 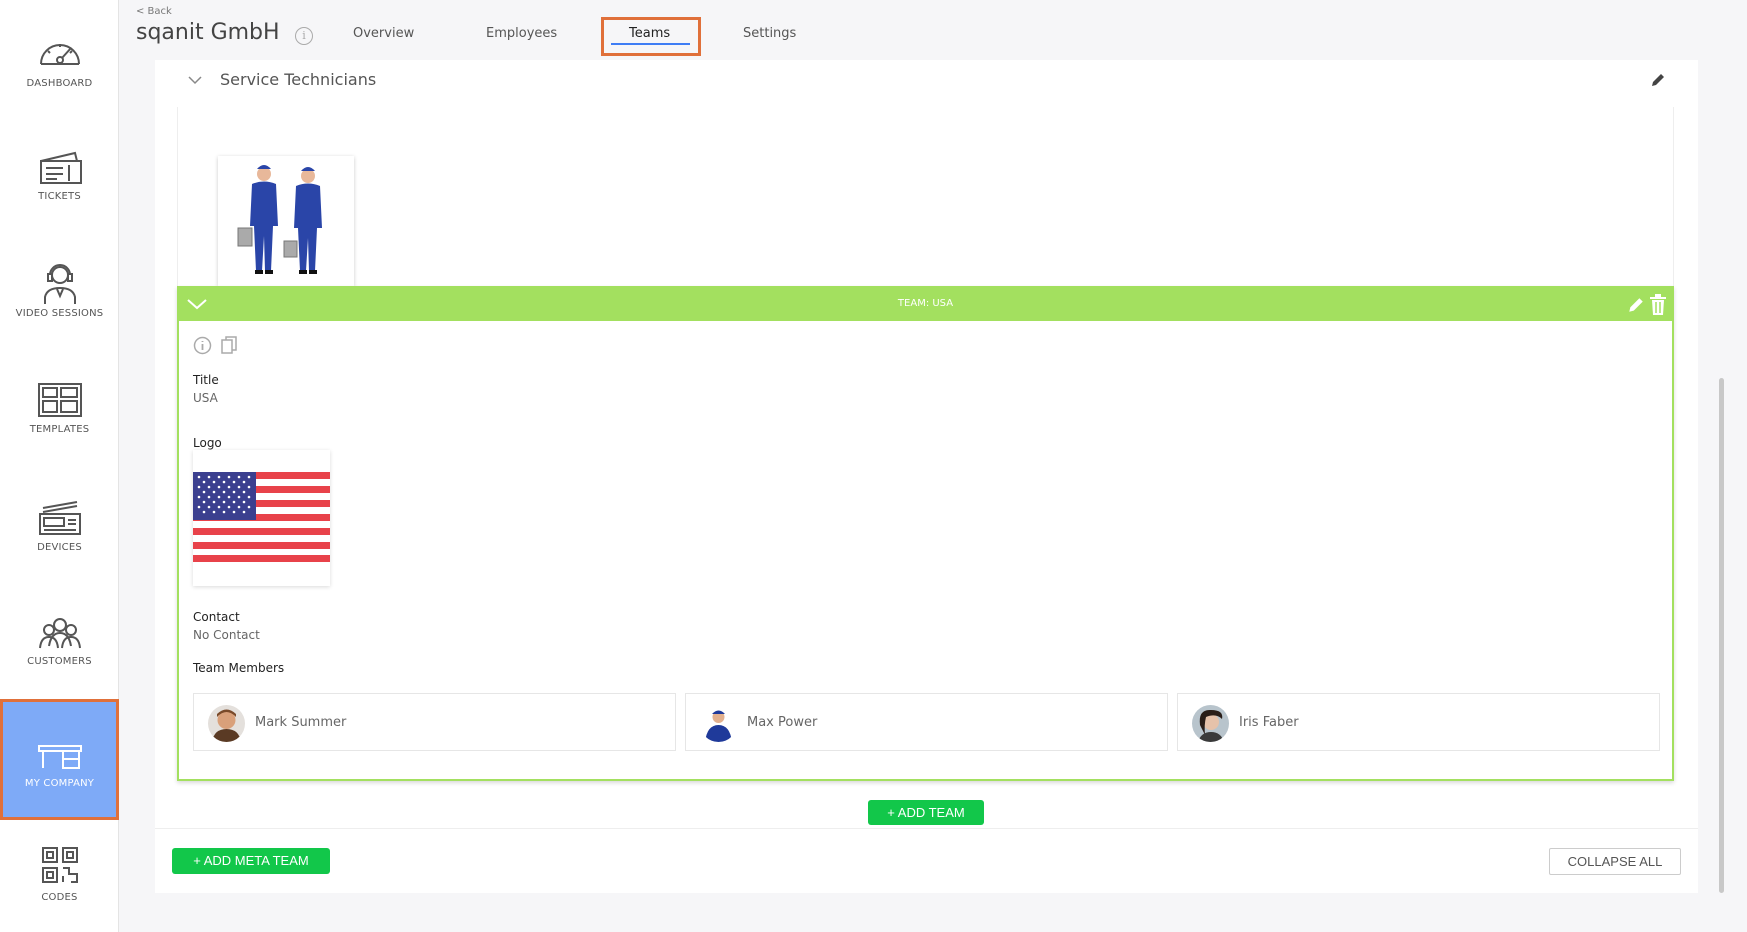 I want to click on team-logo, so click(x=261, y=518).